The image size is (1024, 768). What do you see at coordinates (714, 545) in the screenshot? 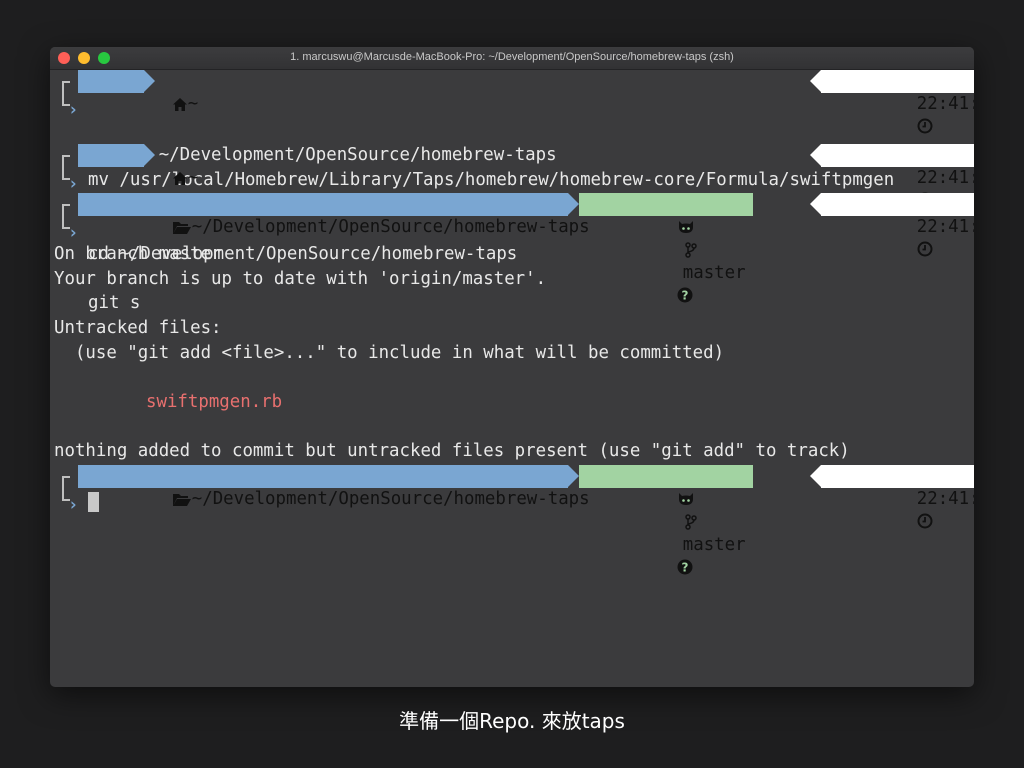
I see `branch-label: master` at bounding box center [714, 545].